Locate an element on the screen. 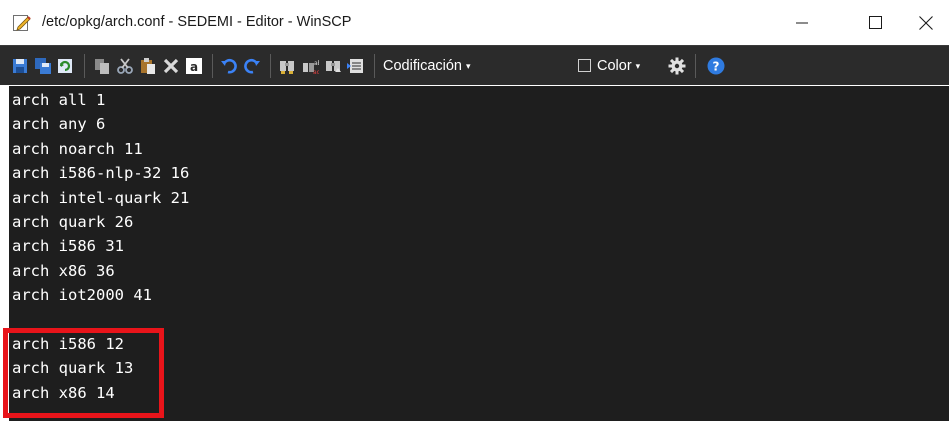  reload-icon is located at coordinates (65, 66).